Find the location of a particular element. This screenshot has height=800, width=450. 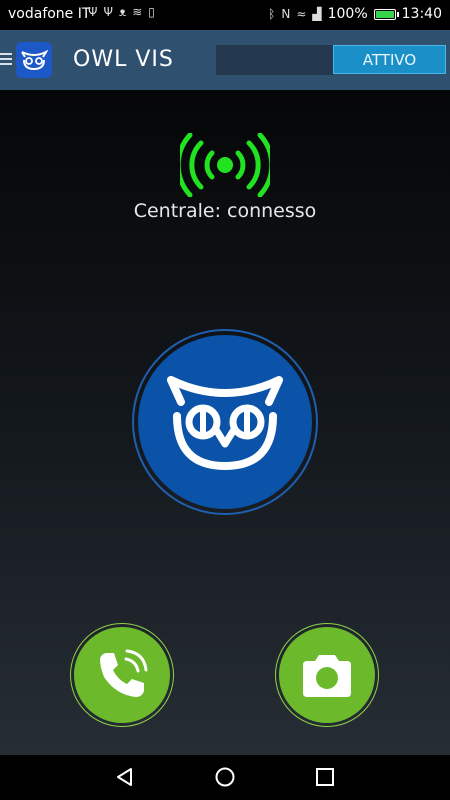

recent-apps-icon is located at coordinates (325, 777).